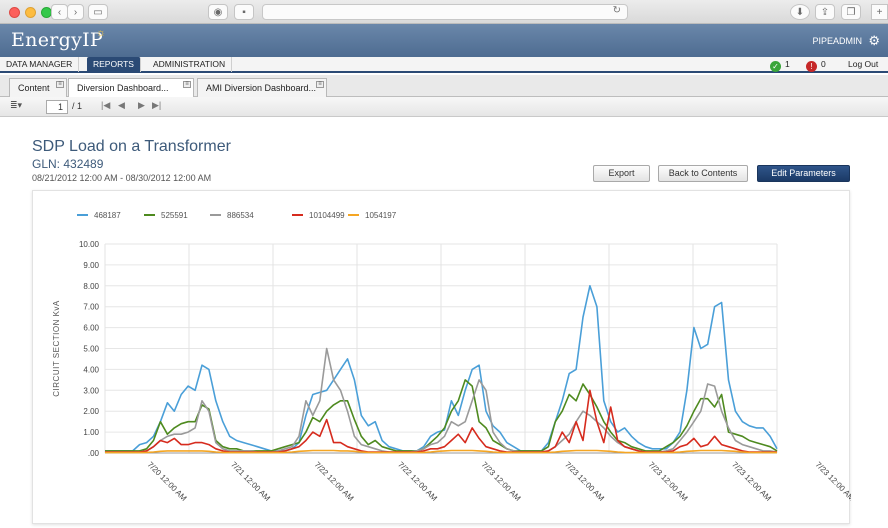 This screenshot has width=888, height=528. I want to click on logo-sun-icon: ☼, so click(101, 33).